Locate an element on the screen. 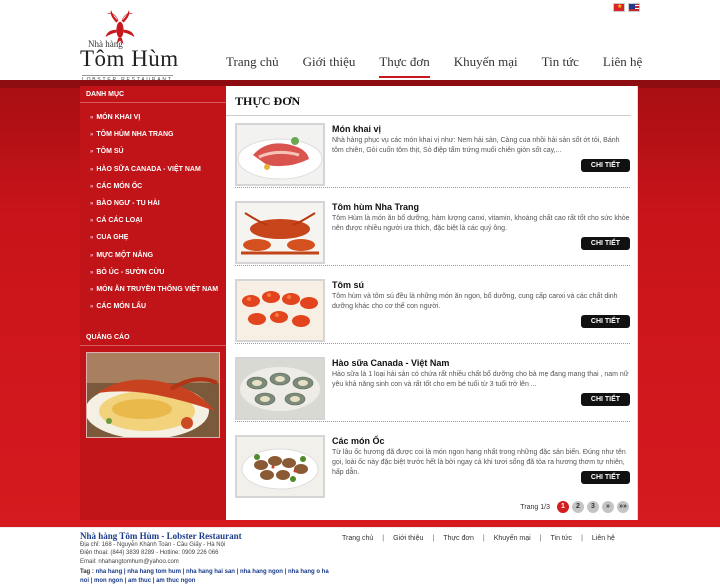 Image resolution: width=720 pixels, height=587 pixels. tag-link: nha hang is located at coordinates (109, 572).